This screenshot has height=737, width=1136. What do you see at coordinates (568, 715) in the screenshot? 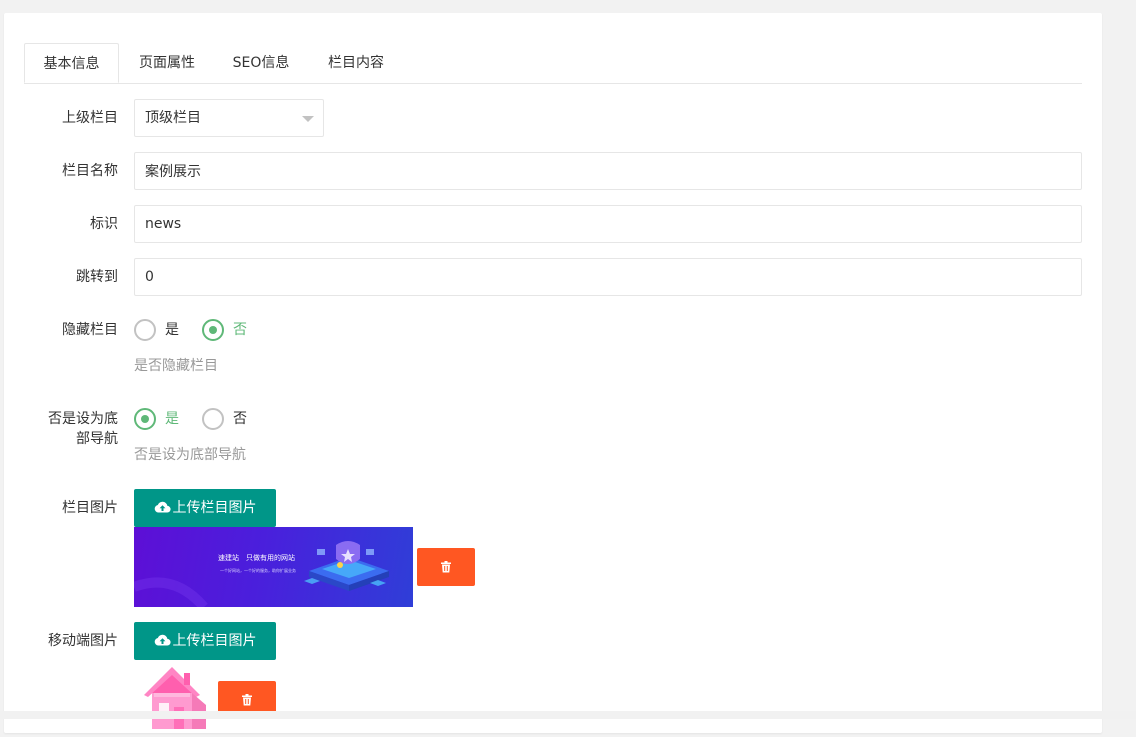
I see `horizontal-scrollbar` at bounding box center [568, 715].